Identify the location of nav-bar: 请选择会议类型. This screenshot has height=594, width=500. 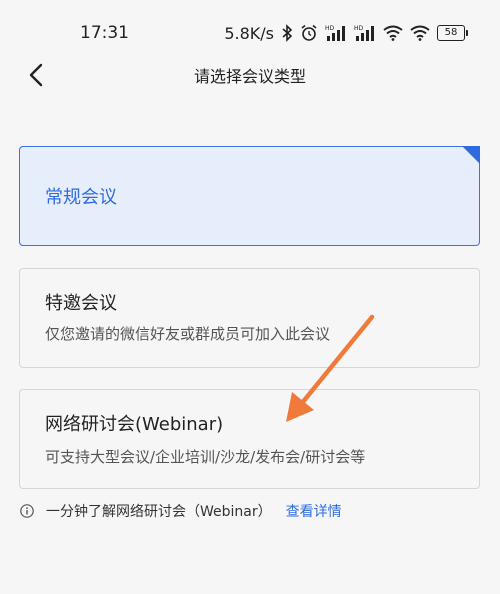
(250, 78).